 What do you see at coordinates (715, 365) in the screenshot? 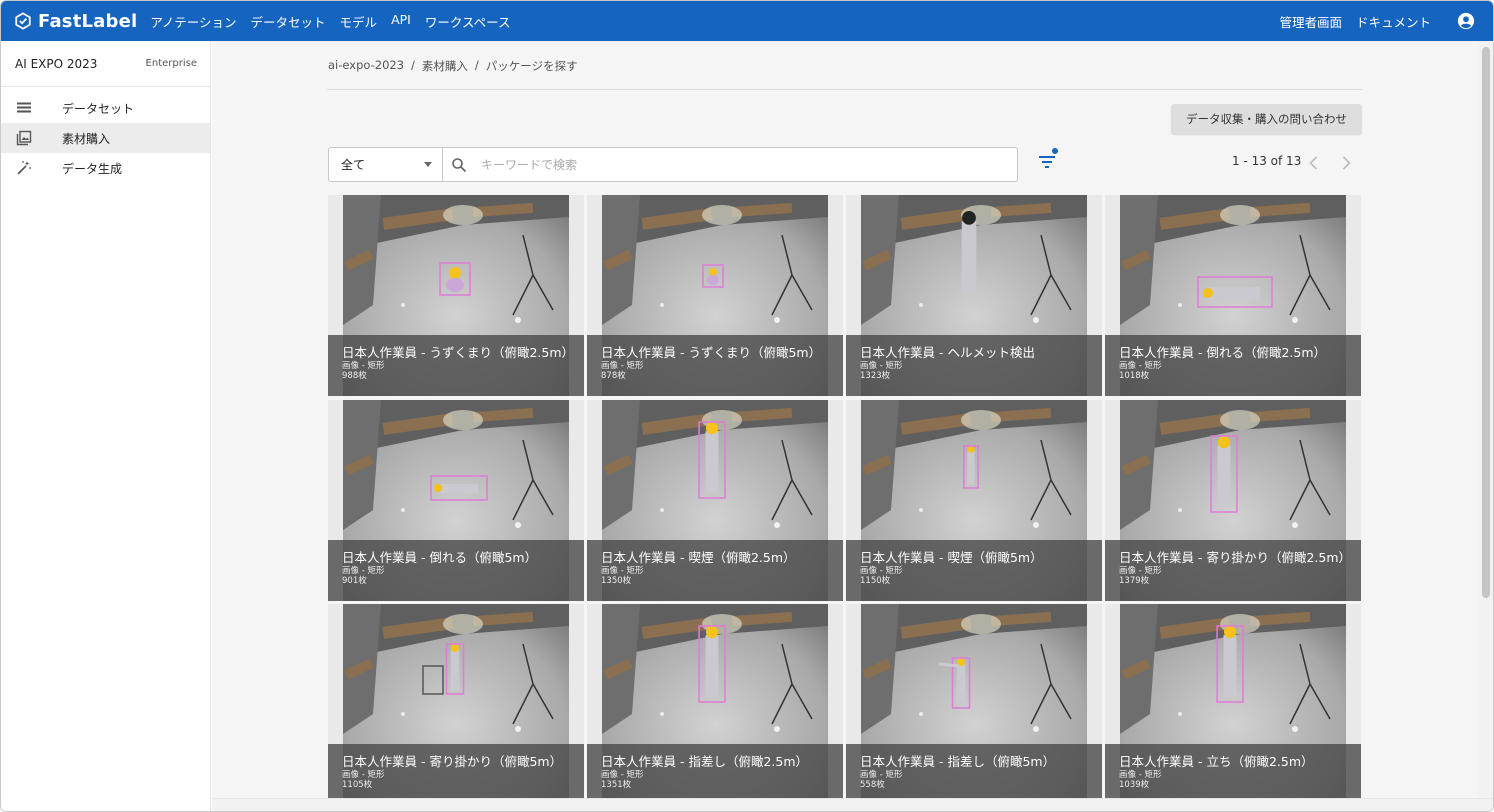
I see `package-caption: 日本人作業員 - うずくまり（俯瞰5m） 画像 - 矩形 878枚` at bounding box center [715, 365].